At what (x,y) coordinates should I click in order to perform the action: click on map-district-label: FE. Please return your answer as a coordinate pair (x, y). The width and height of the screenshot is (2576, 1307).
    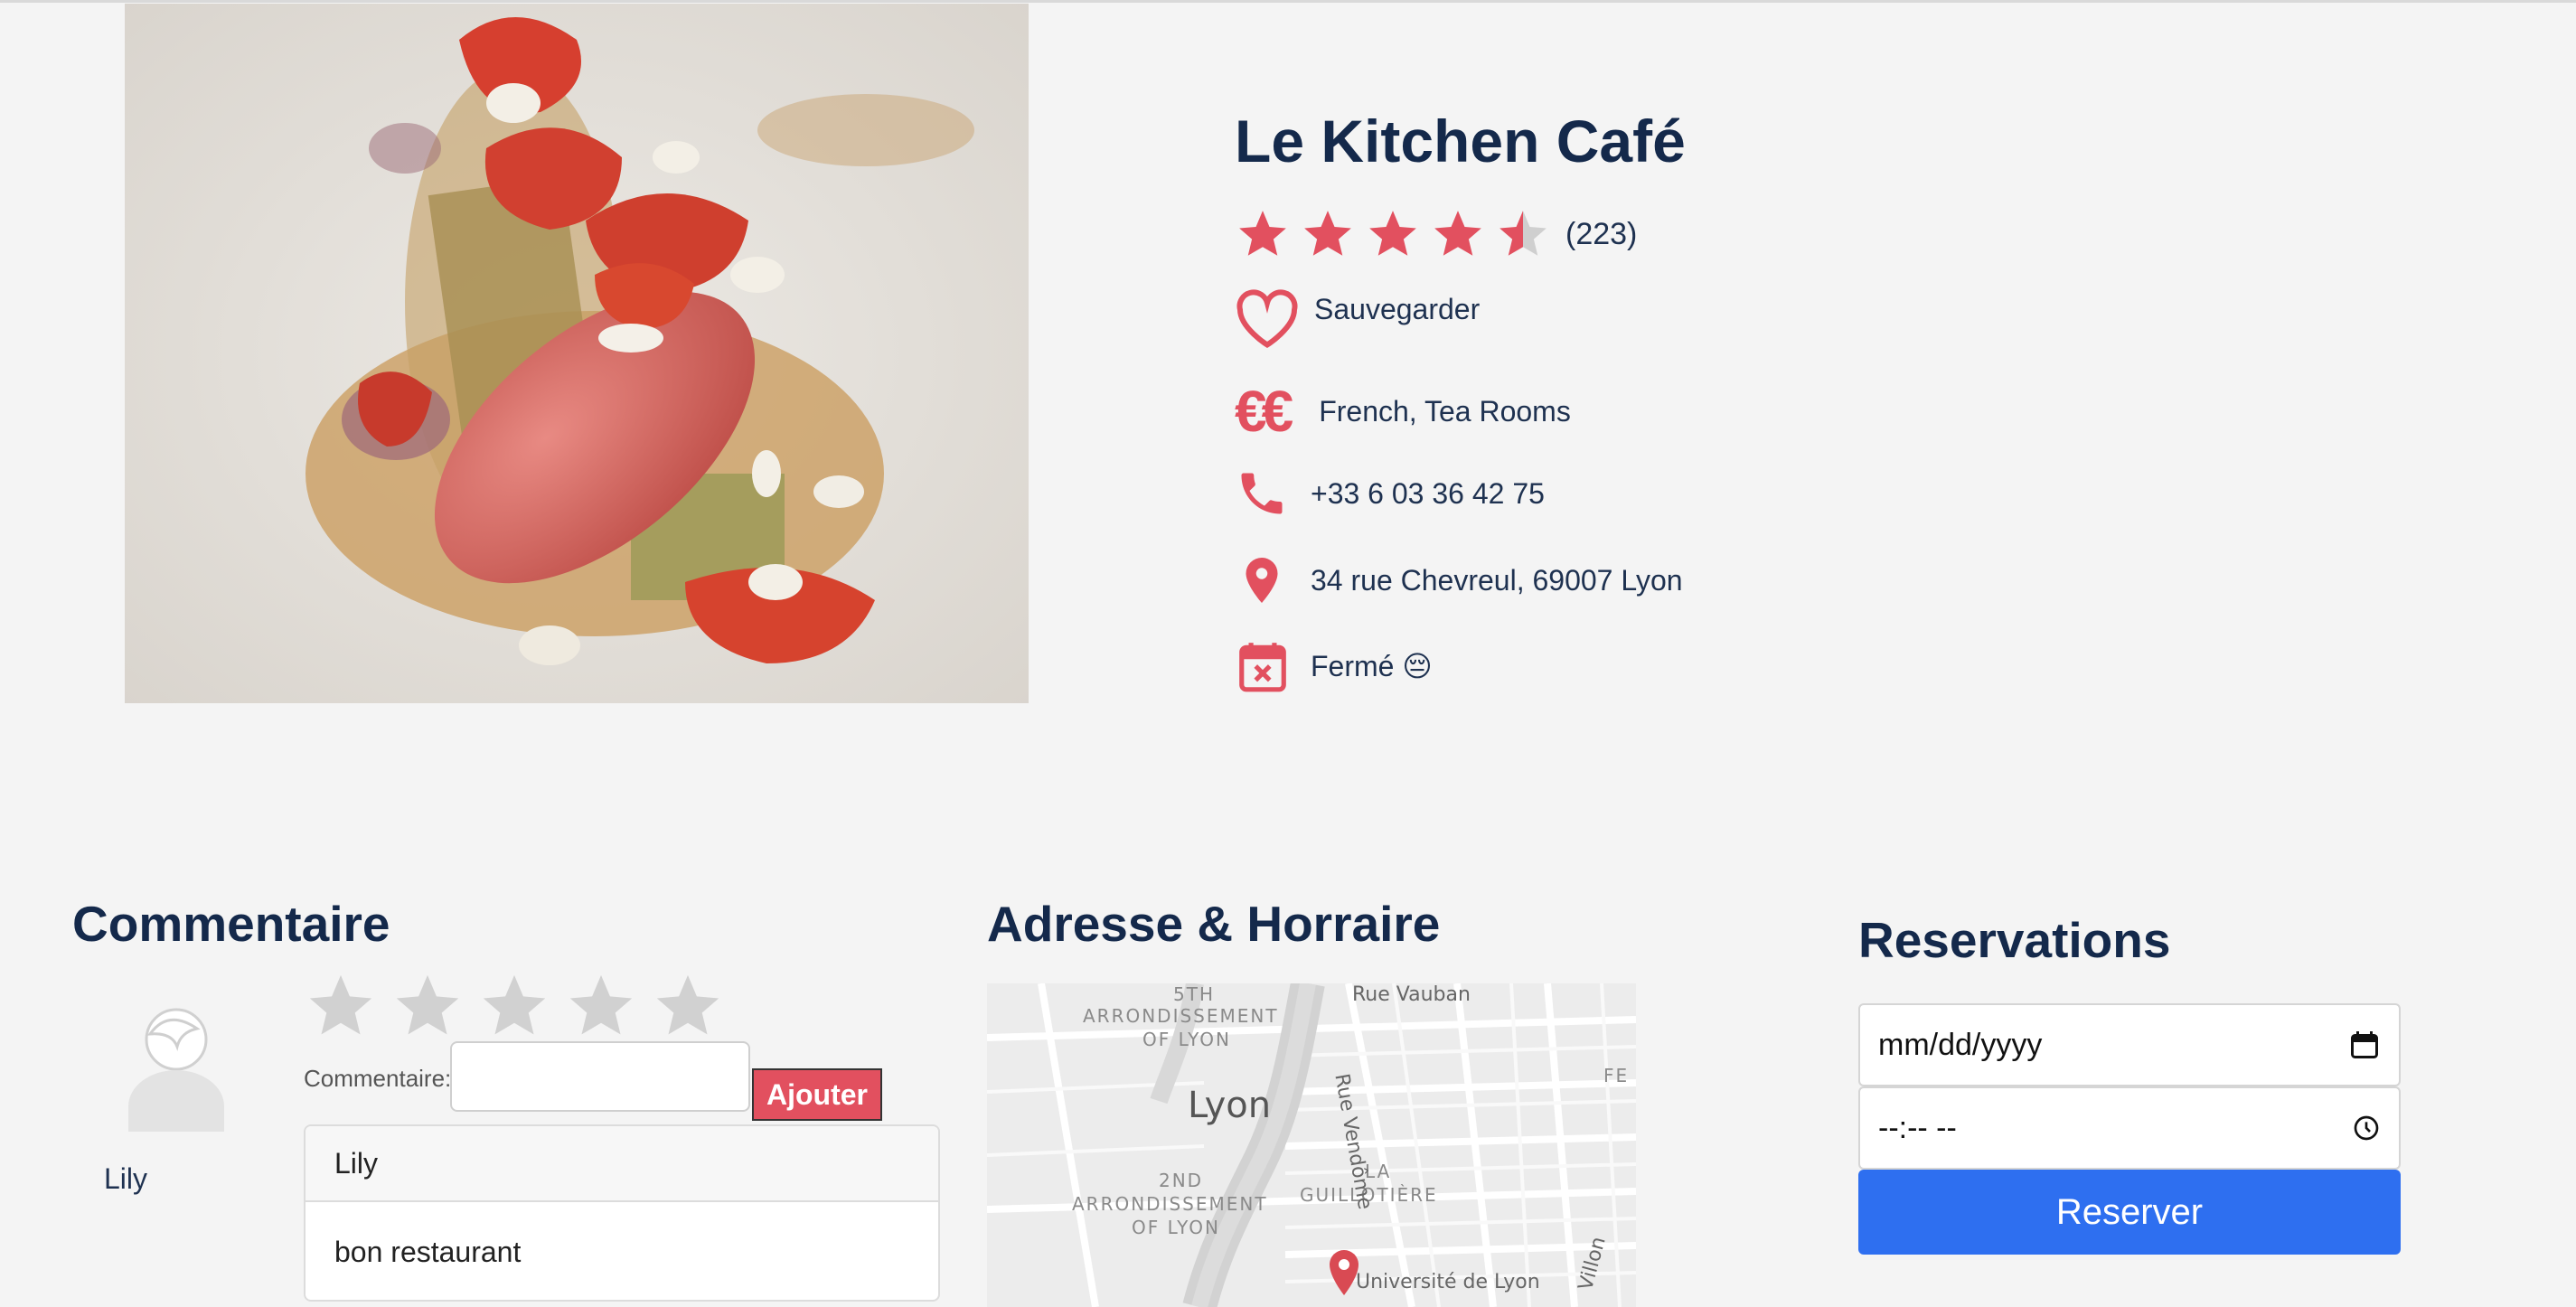
    Looking at the image, I should click on (1617, 1075).